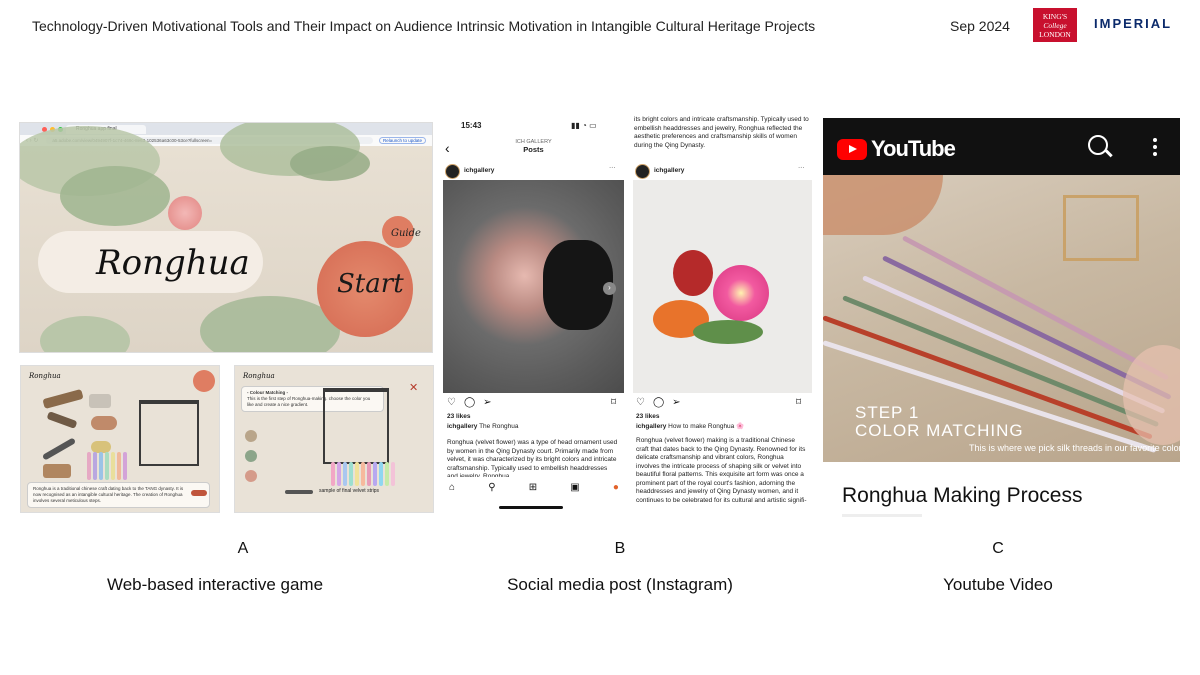 This screenshot has height=675, width=1200. Describe the element at coordinates (616, 487) in the screenshot. I see `profile-icon: ●` at that location.